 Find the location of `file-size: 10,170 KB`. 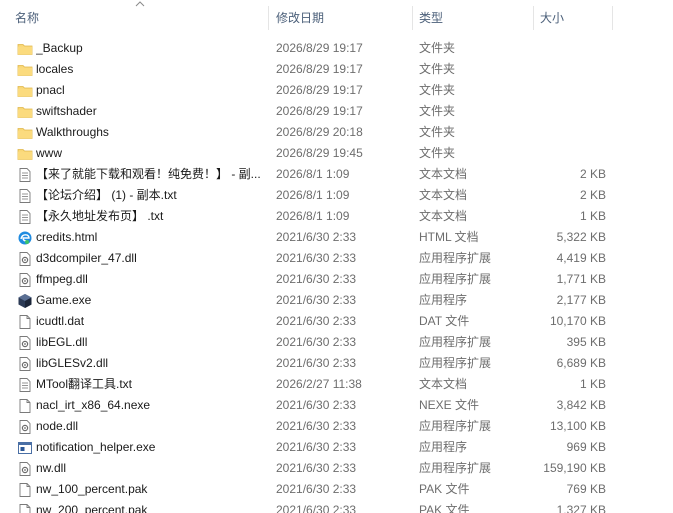

file-size: 10,170 KB is located at coordinates (577, 321).